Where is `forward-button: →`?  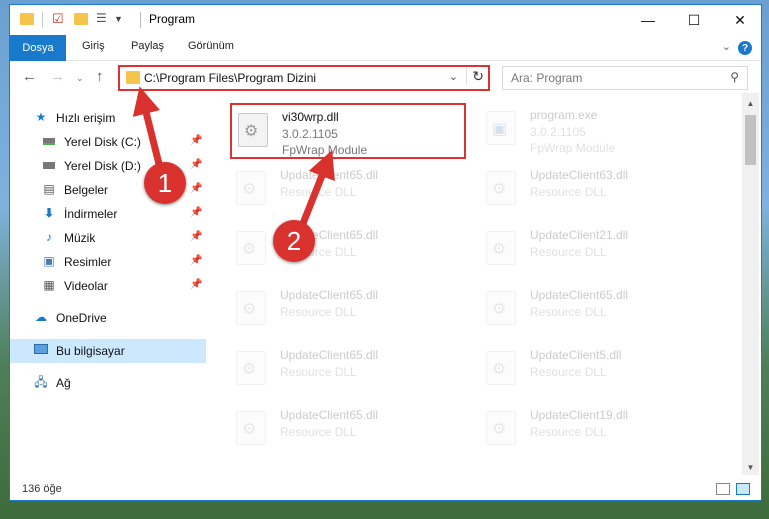
forward-button: → is located at coordinates (57, 76).